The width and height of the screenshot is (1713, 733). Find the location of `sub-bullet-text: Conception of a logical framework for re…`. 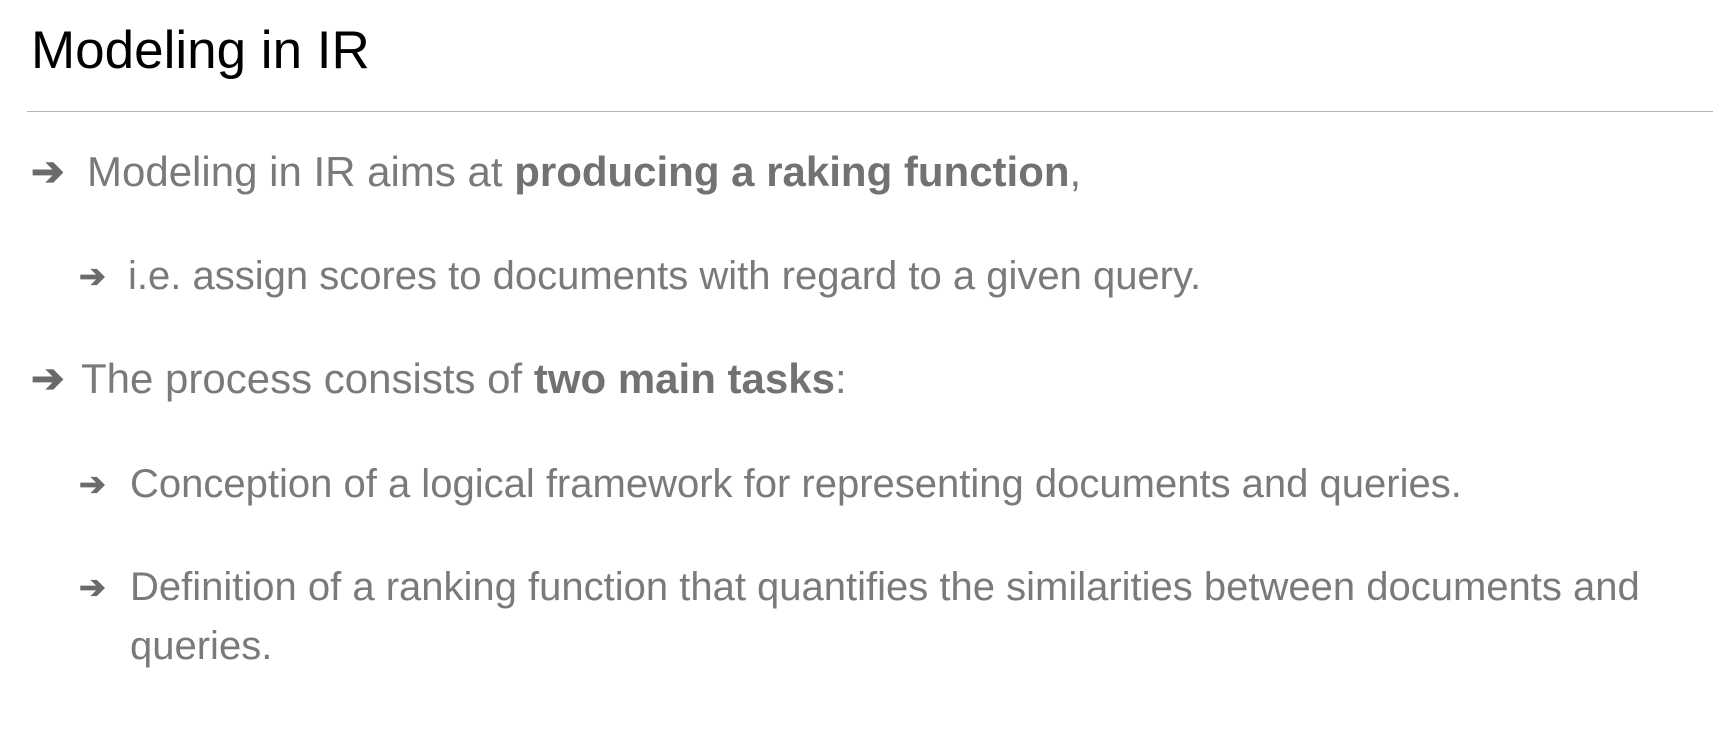

sub-bullet-text: Conception of a logical framework for re… is located at coordinates (796, 484).